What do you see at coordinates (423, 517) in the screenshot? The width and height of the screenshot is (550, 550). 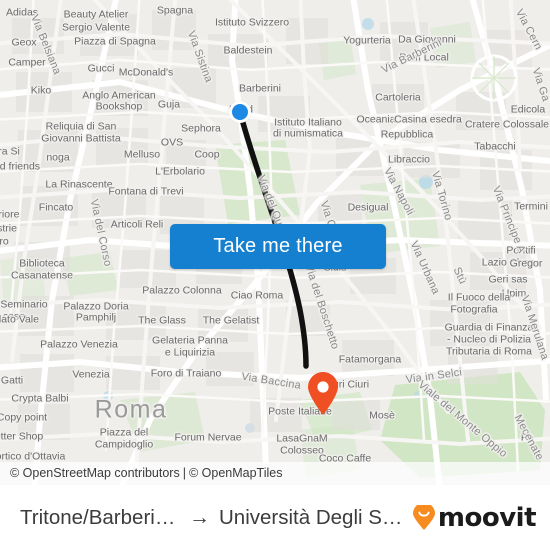 I see `moovit-pin-icon` at bounding box center [423, 517].